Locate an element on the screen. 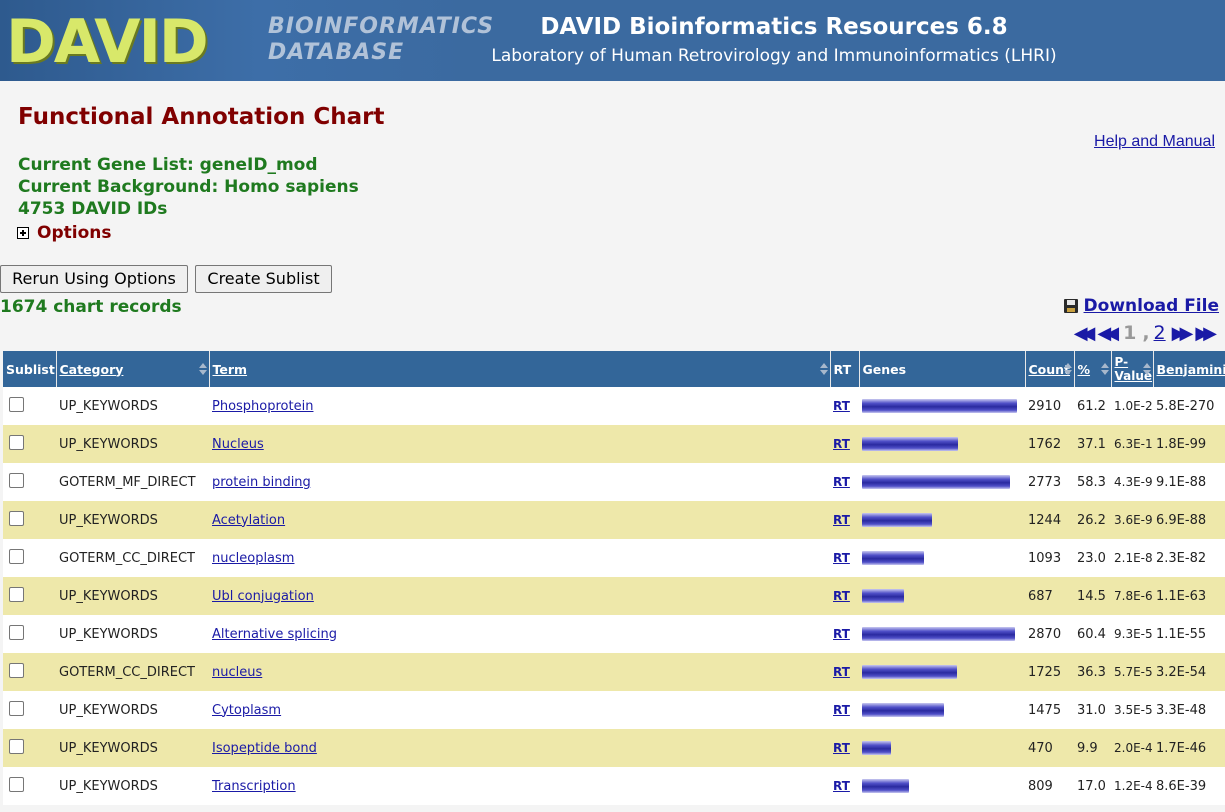  benjamini-cell: 3.3E-48 is located at coordinates (1189, 710).